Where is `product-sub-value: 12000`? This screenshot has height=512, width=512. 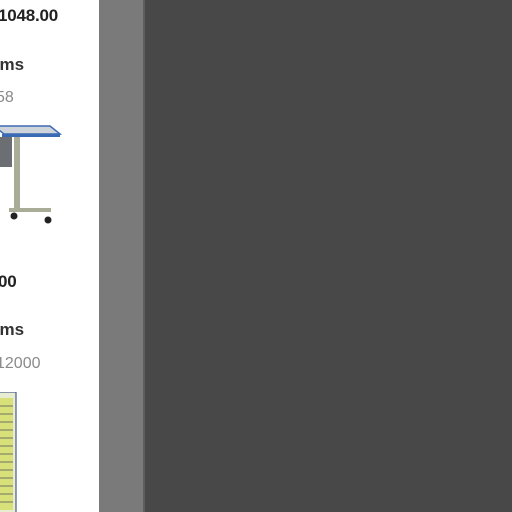 product-sub-value: 12000 is located at coordinates (20, 363).